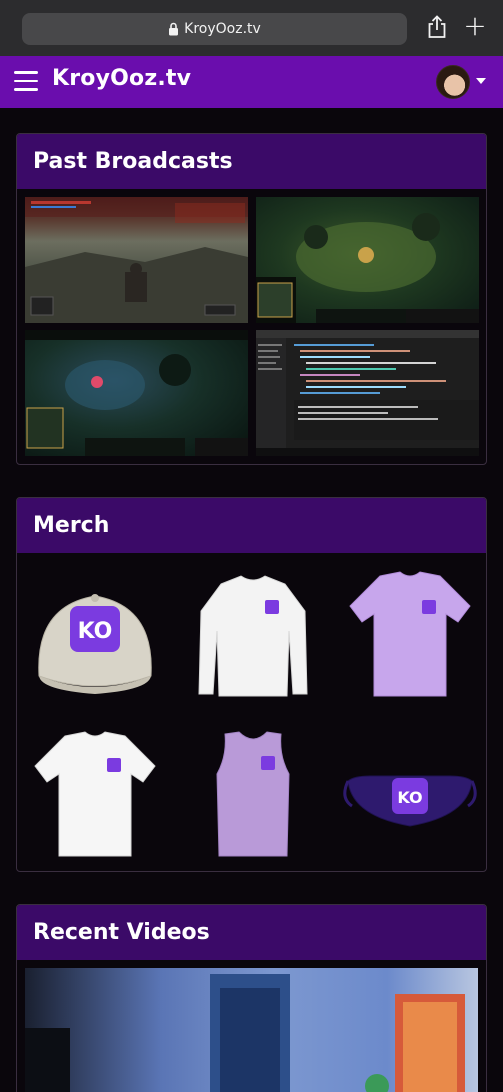 The width and height of the screenshot is (503, 1092). What do you see at coordinates (121, 78) in the screenshot?
I see `site-title: KroyOoz.tv` at bounding box center [121, 78].